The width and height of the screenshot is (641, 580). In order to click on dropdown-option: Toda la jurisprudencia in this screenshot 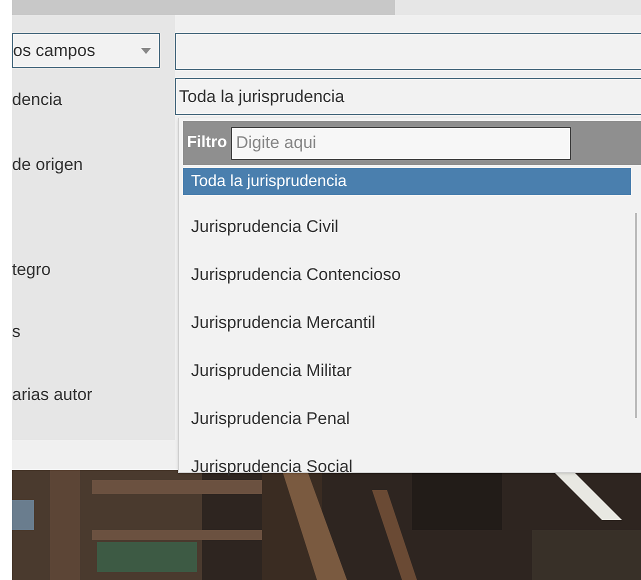, I will do `click(407, 181)`.